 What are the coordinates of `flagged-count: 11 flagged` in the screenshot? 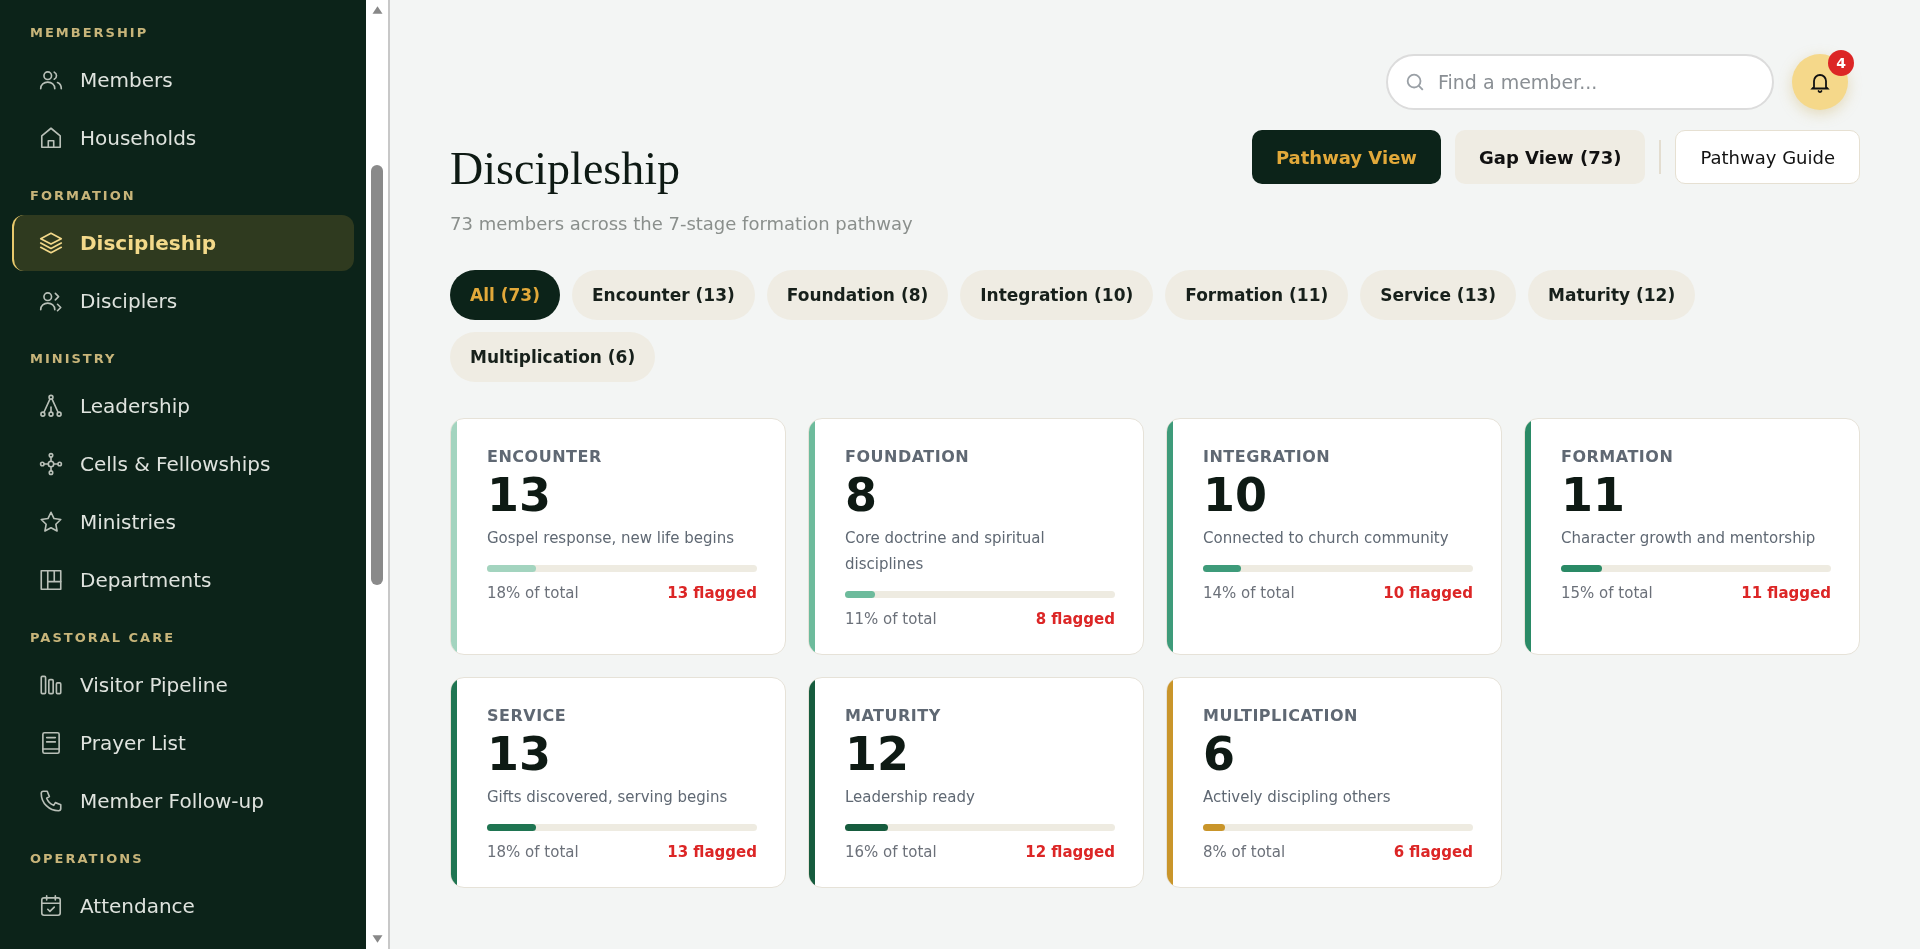 It's located at (1786, 592).